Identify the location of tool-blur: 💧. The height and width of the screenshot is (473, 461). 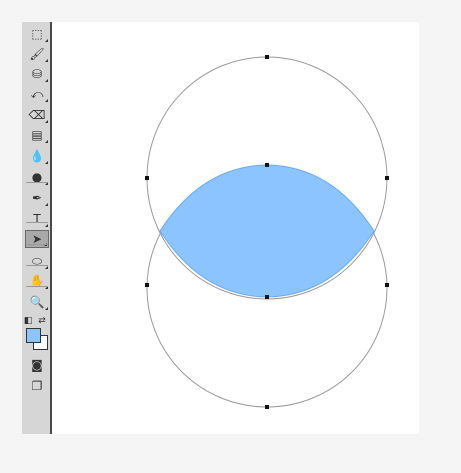
(37, 156).